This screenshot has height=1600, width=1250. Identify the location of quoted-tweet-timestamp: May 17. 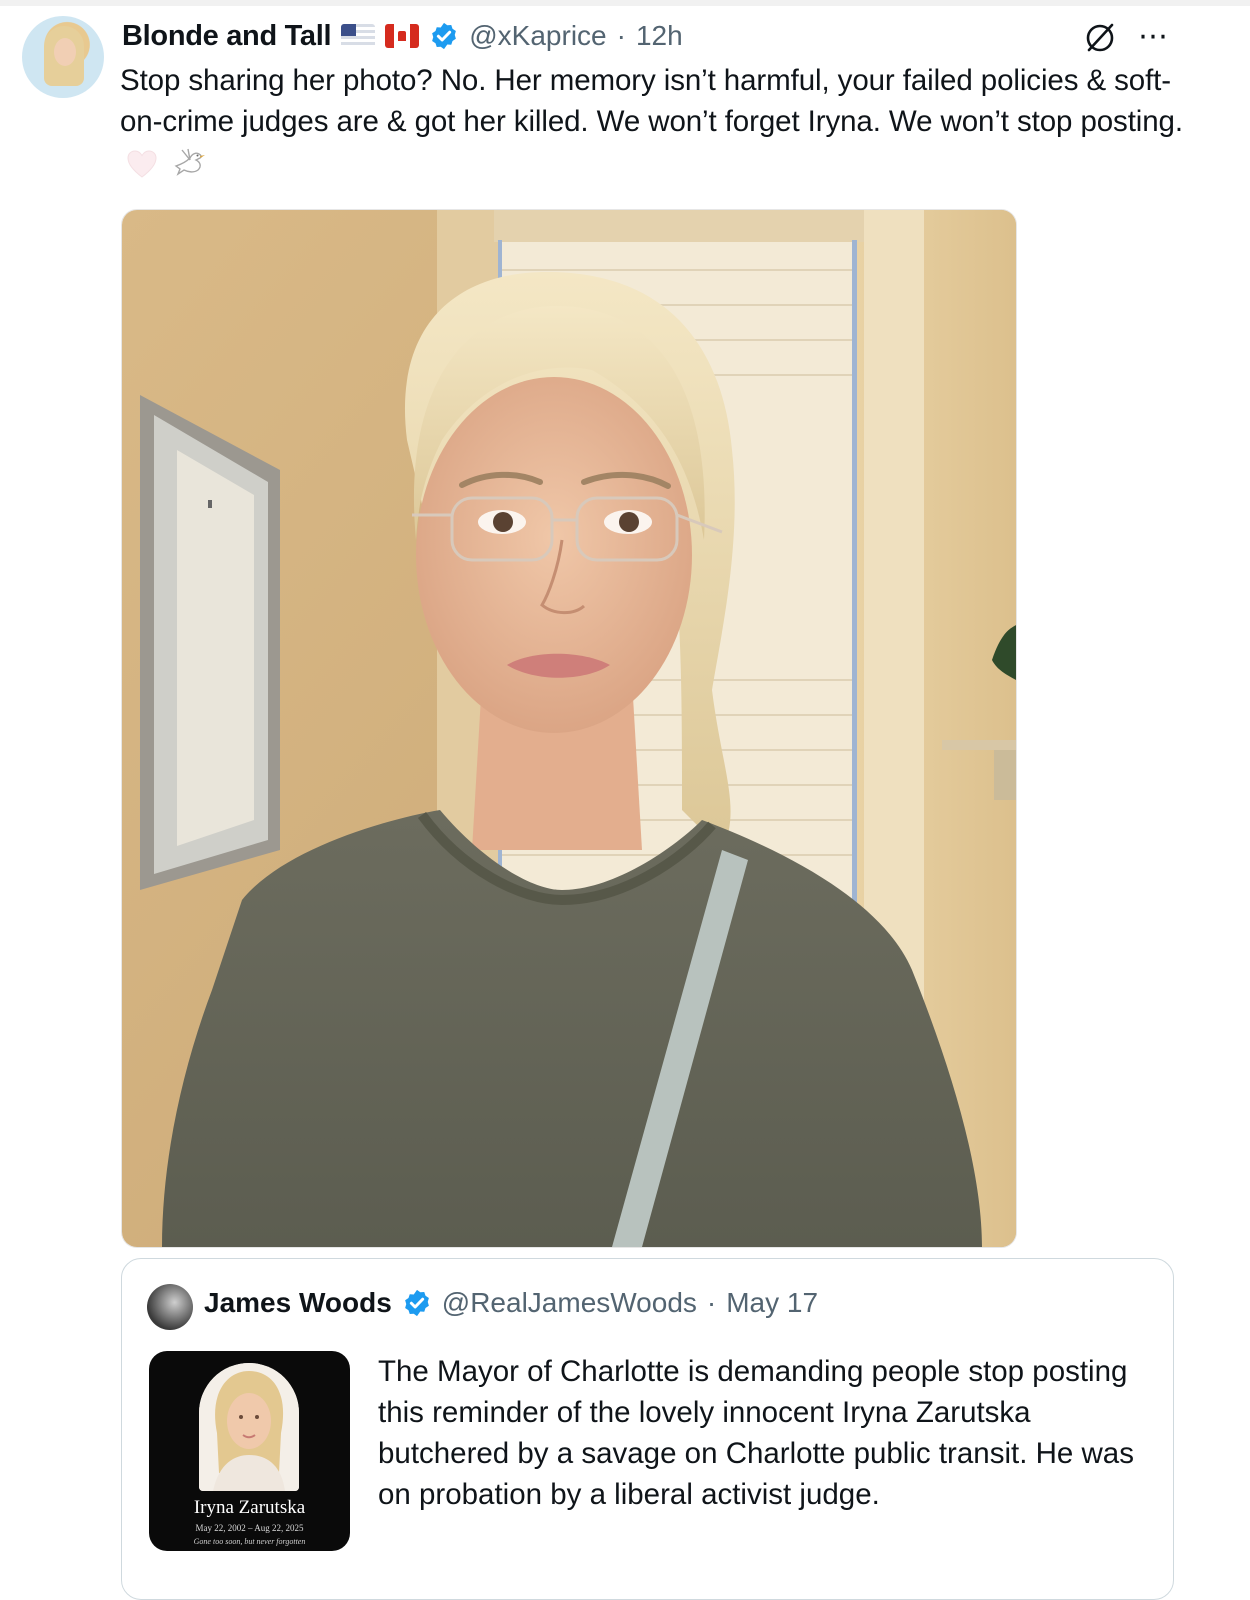
(772, 1303).